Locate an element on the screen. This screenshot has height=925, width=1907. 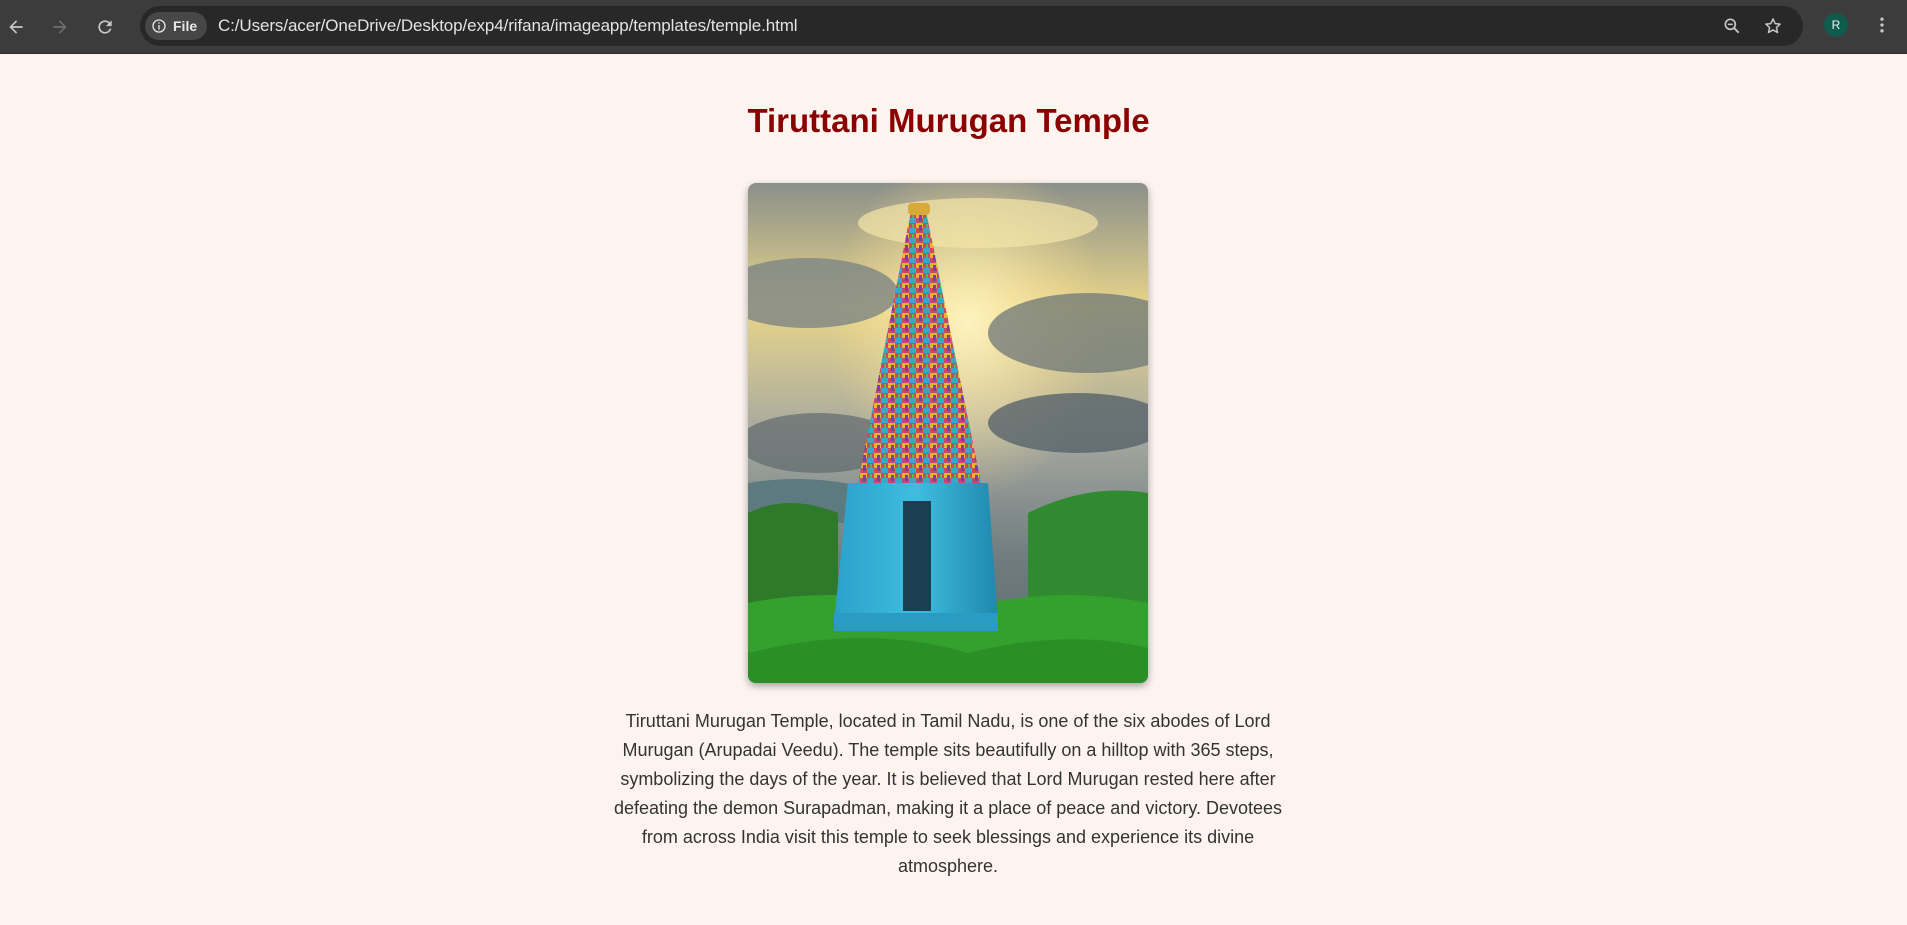
info-icon is located at coordinates (159, 26).